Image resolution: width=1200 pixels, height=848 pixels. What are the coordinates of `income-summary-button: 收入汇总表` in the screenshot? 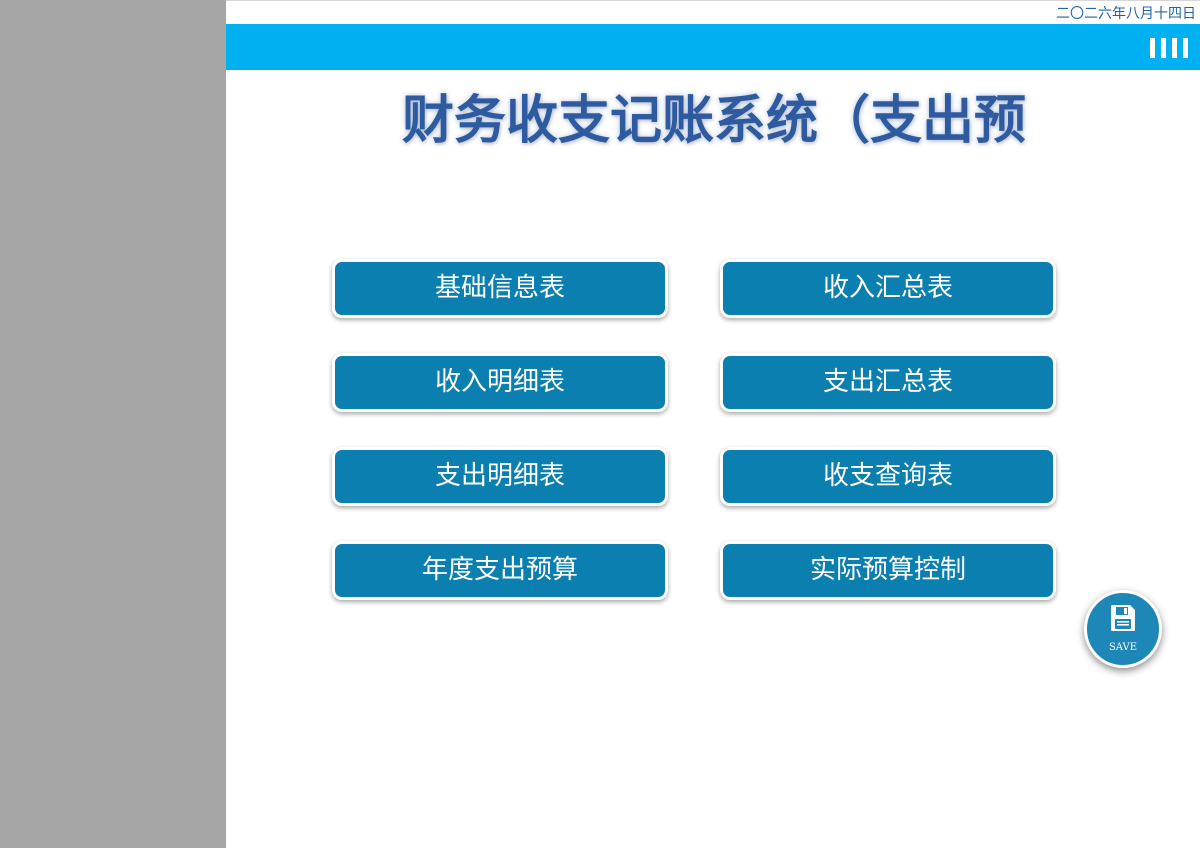 It's located at (888, 288).